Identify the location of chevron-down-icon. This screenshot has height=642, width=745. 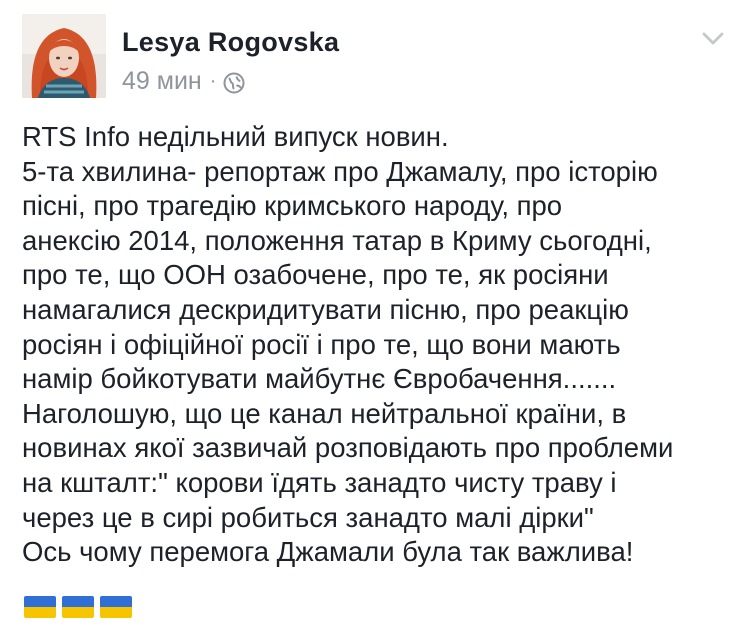
(713, 39).